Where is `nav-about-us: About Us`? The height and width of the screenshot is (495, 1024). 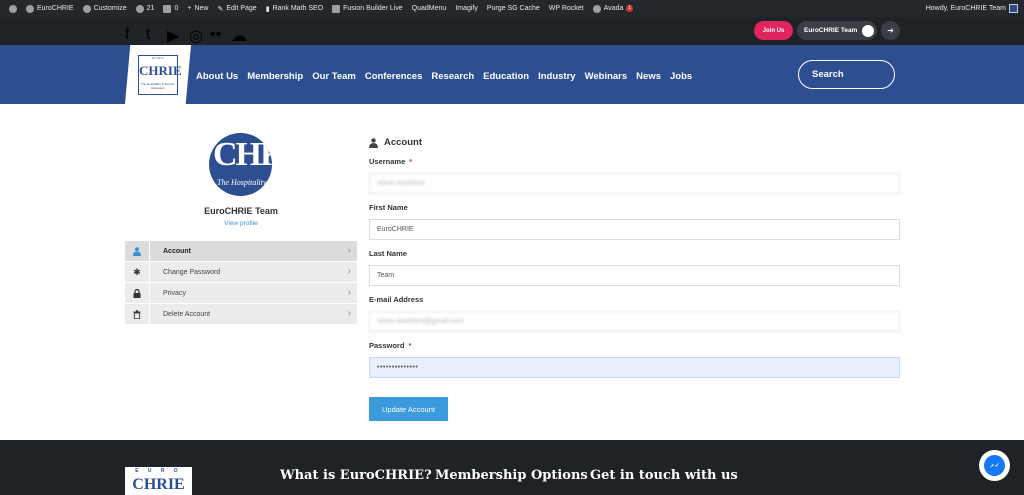 nav-about-us: About Us is located at coordinates (217, 76).